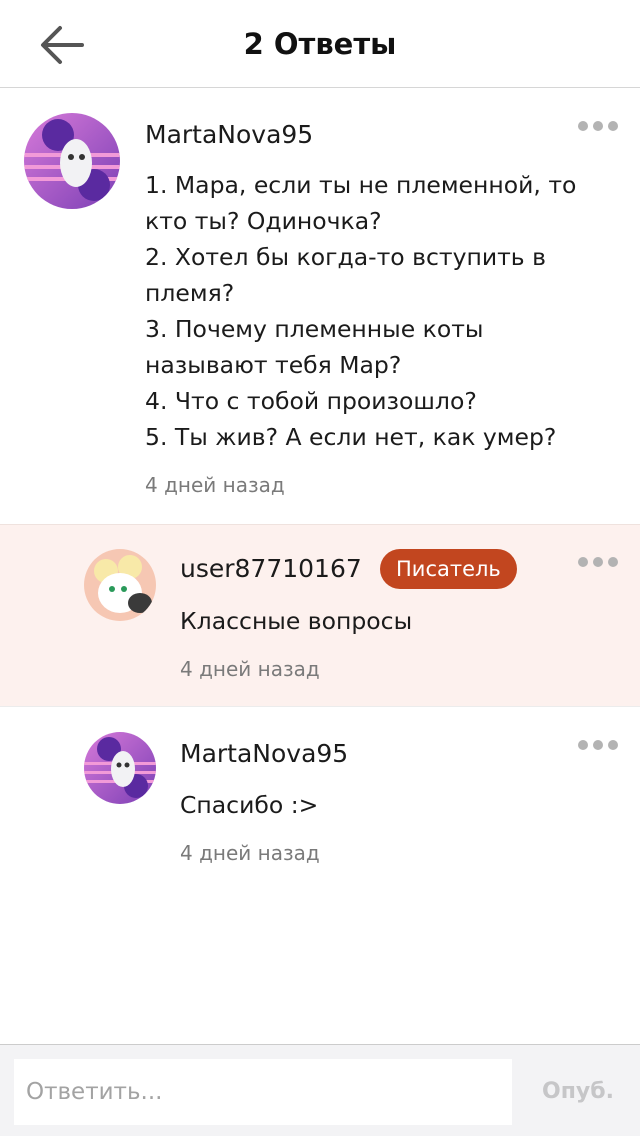 This screenshot has width=640, height=1136. I want to click on comment-username: user87710167, so click(271, 569).